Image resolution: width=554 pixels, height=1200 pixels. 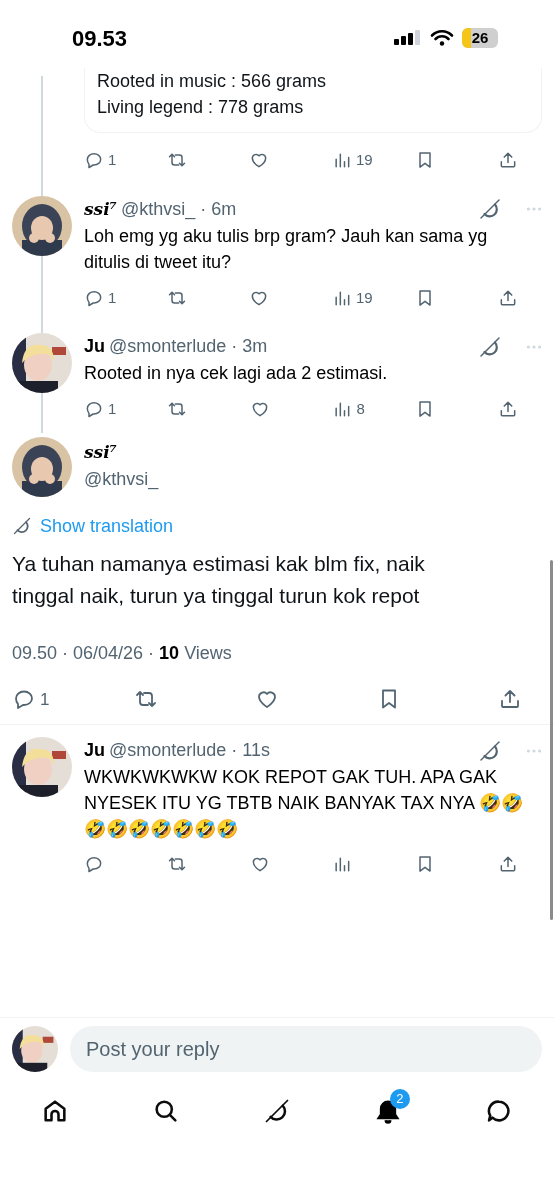 I want to click on handle-and-time: @kthvsi_ · 6m, so click(x=179, y=209).